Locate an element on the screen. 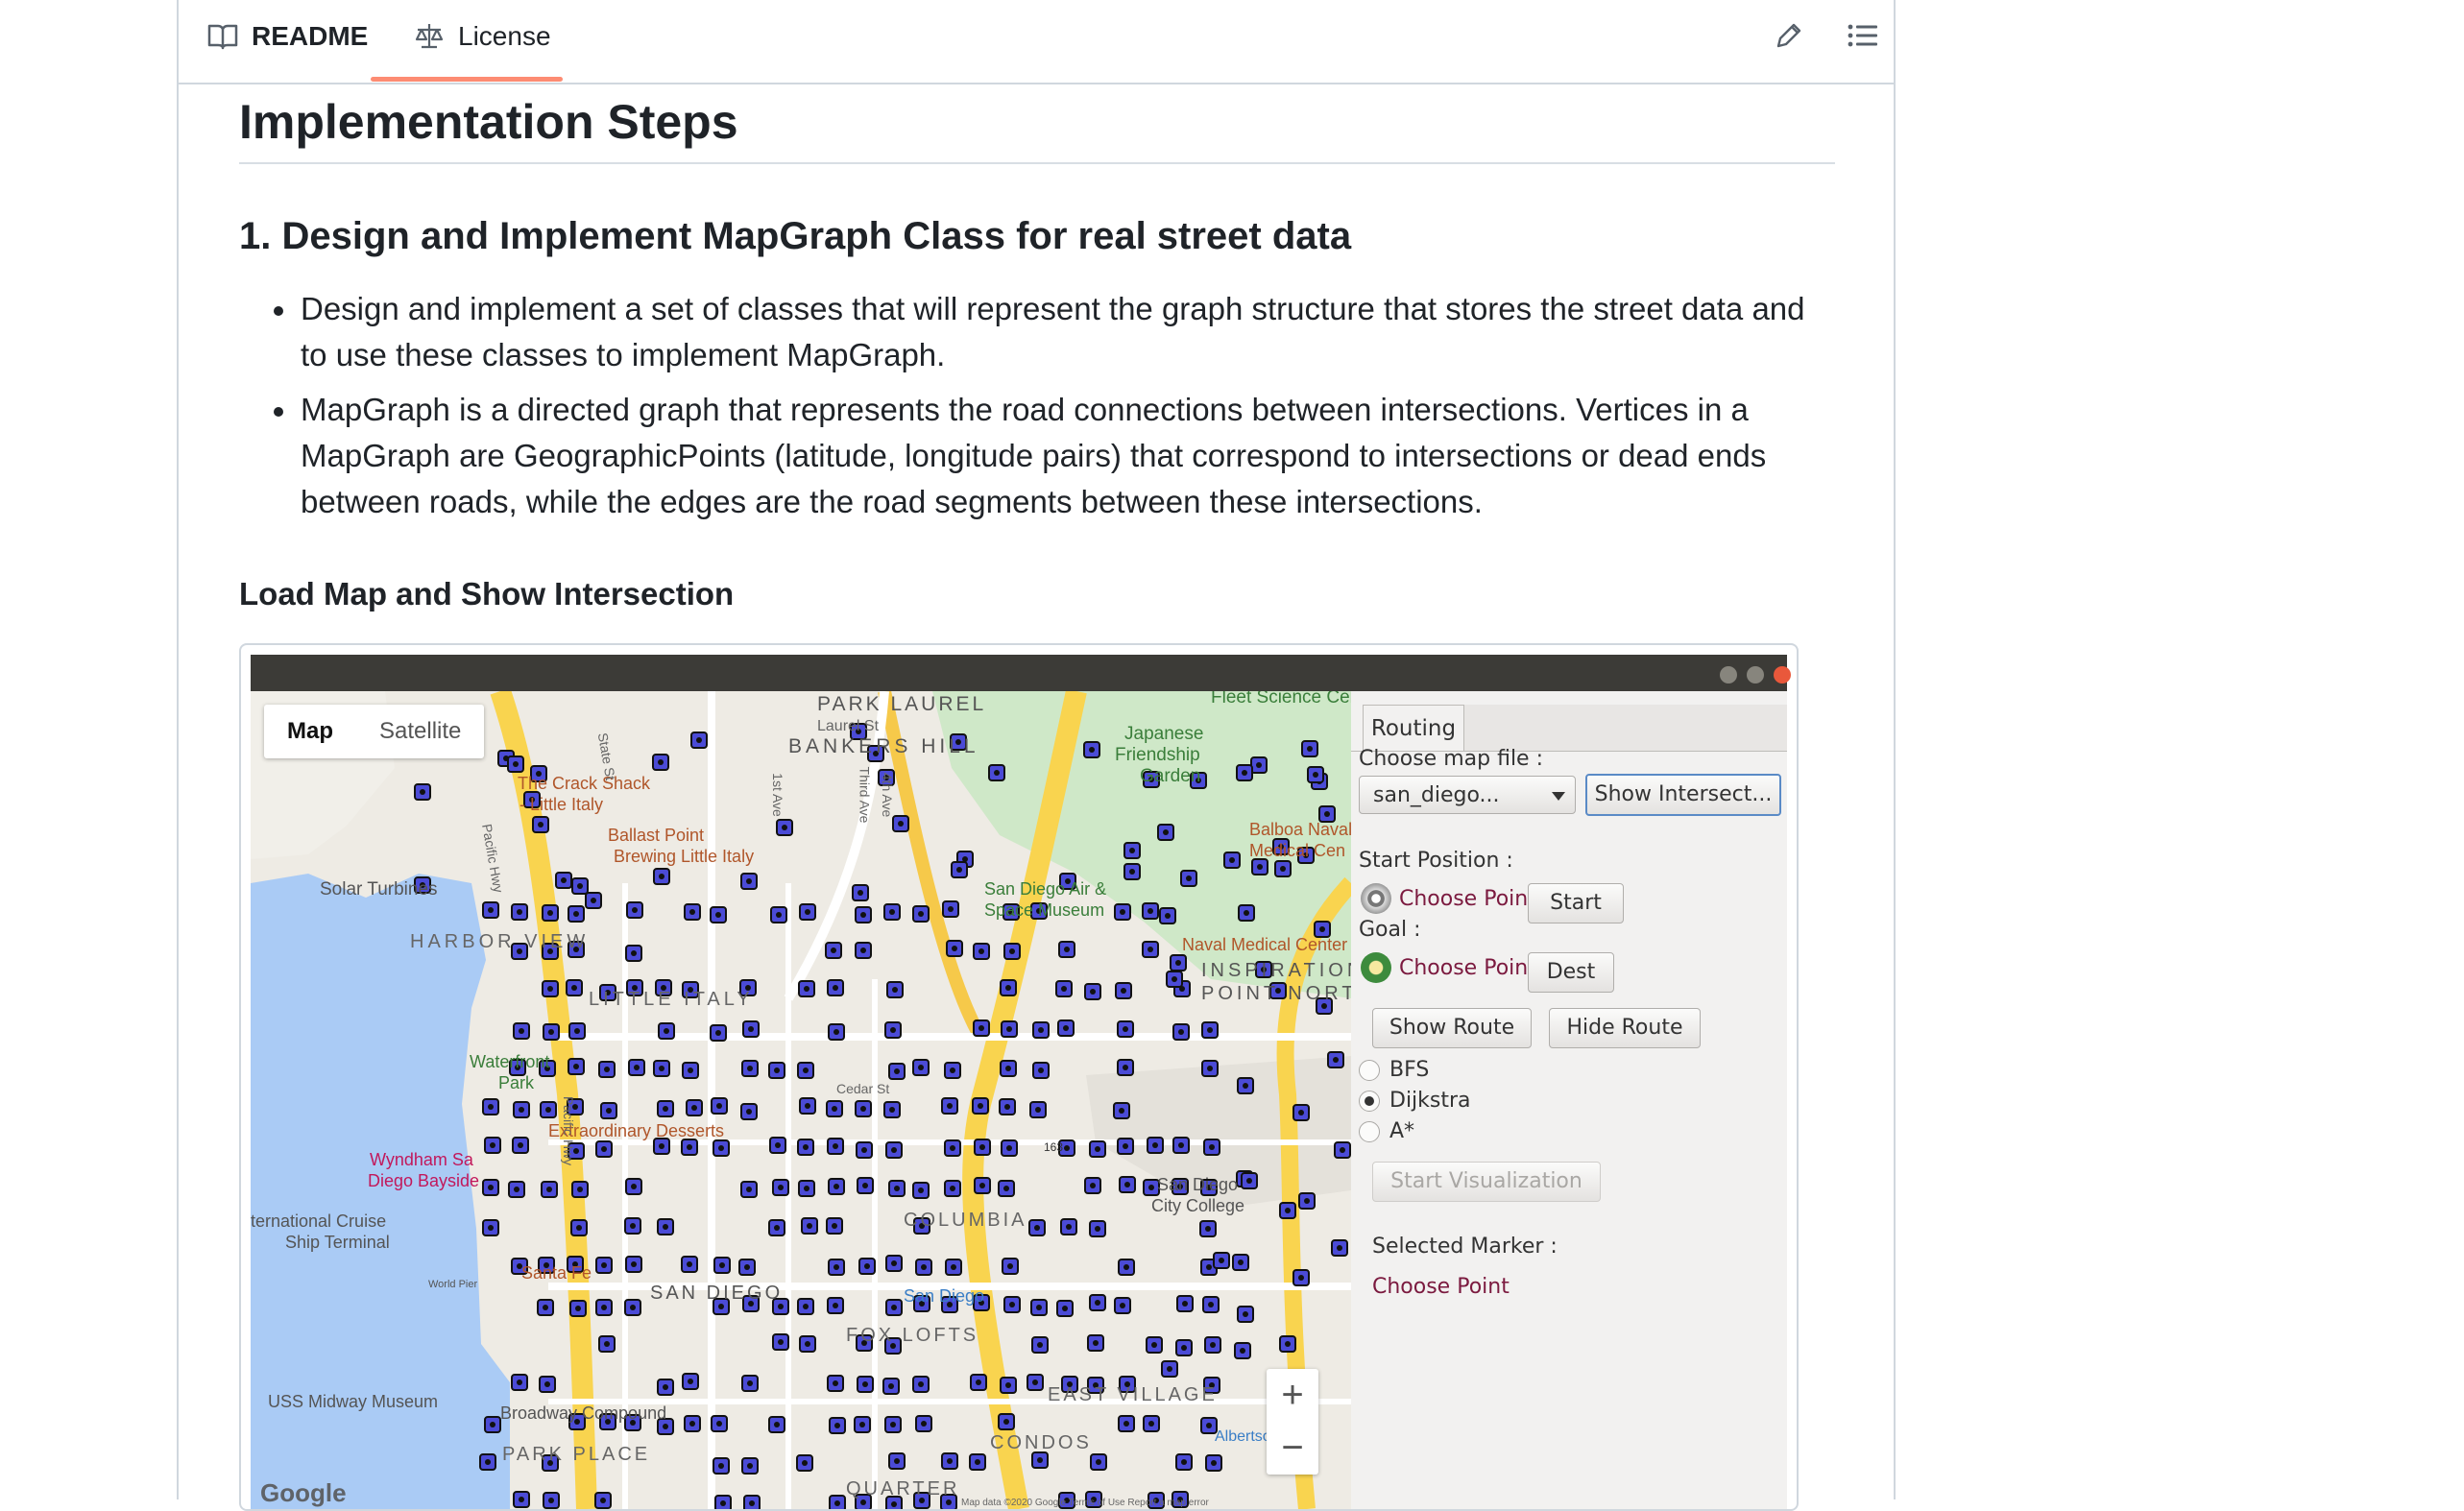  tab-readme: README is located at coordinates (287, 36).